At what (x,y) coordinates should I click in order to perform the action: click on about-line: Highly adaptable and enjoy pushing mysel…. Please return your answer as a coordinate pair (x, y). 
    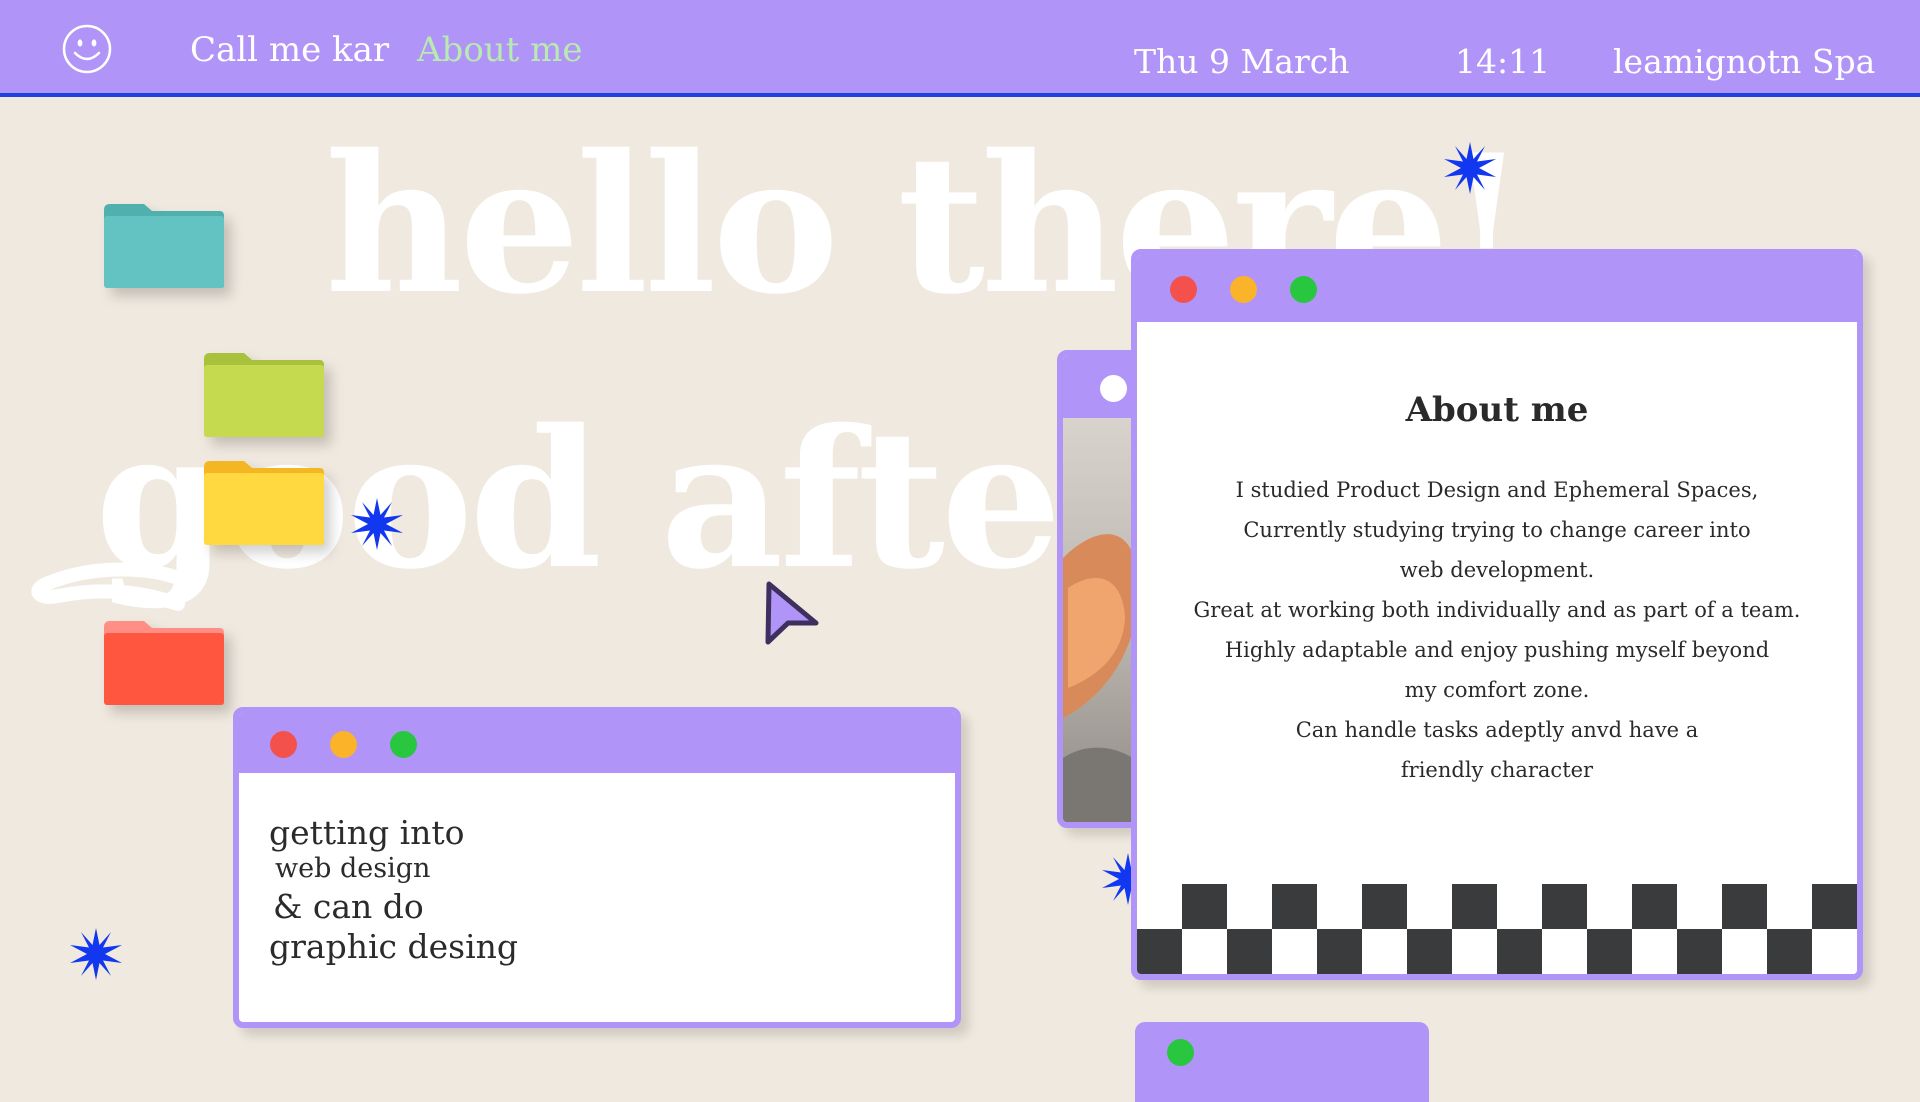
    Looking at the image, I should click on (1497, 650).